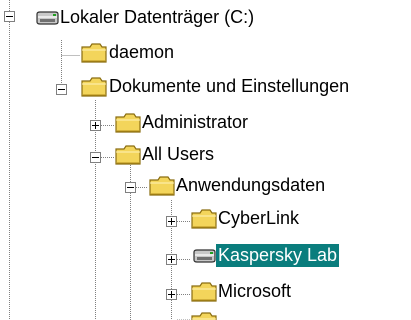 Image resolution: width=411 pixels, height=320 pixels. I want to click on tree-item-label: Dokumente und Einstellungen, so click(229, 86).